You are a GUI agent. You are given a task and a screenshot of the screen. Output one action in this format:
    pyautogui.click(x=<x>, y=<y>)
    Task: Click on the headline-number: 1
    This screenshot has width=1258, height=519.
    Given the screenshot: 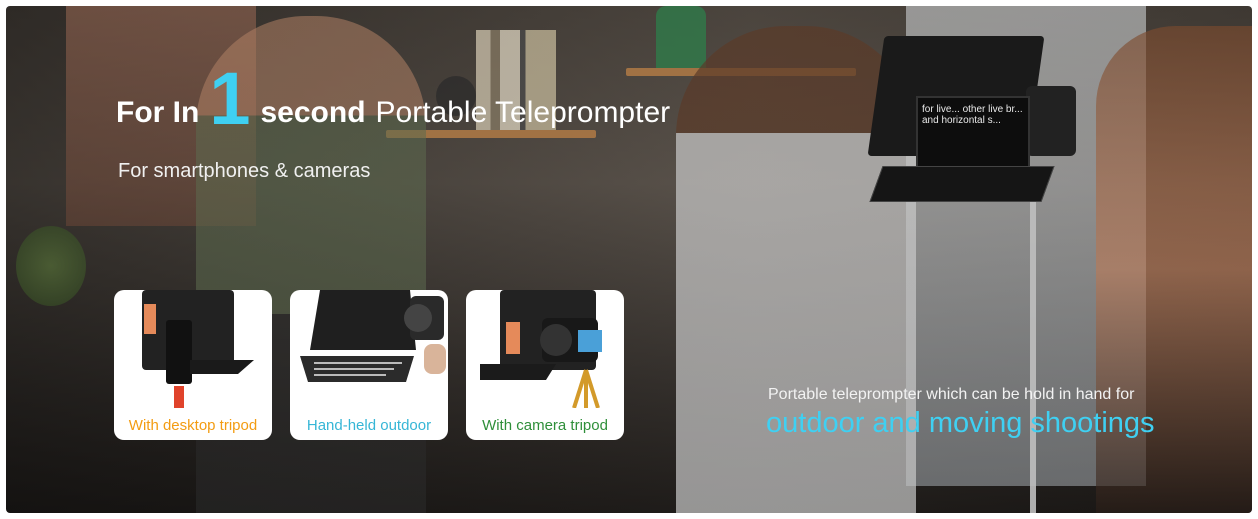 What is the action you would take?
    pyautogui.click(x=230, y=98)
    